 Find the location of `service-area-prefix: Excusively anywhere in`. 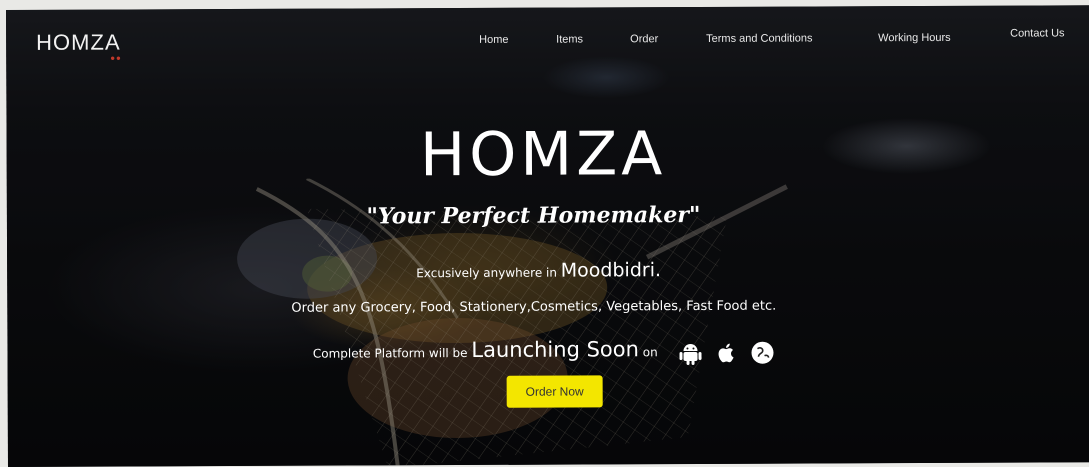

service-area-prefix: Excusively anywhere in is located at coordinates (486, 273).